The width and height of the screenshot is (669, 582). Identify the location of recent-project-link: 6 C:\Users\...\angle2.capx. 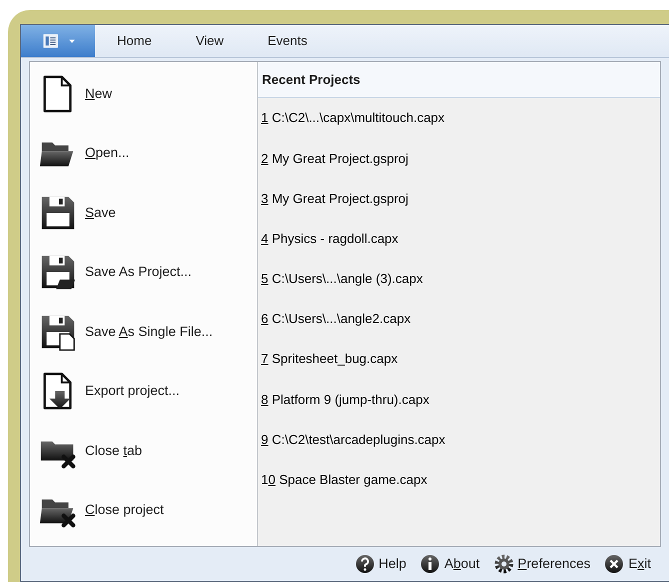
(459, 319).